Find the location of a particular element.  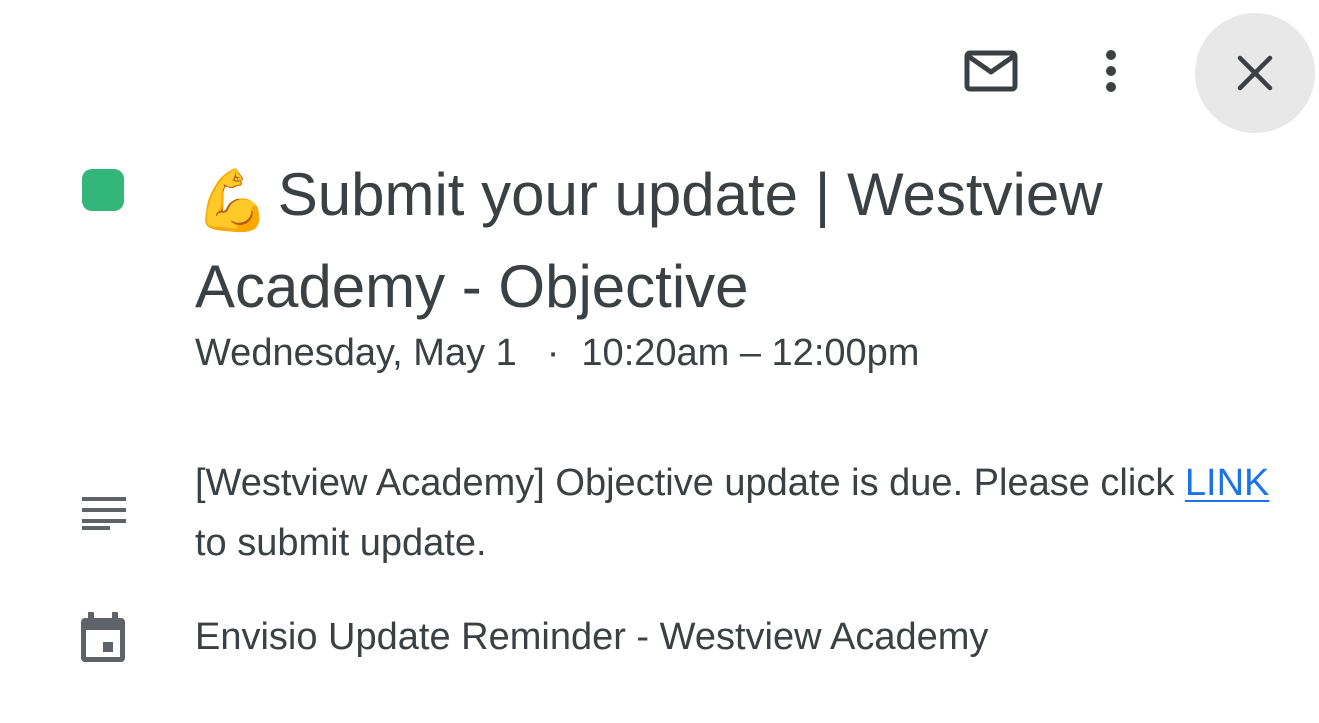

event-date: Wednesday, May 1 is located at coordinates (356, 353).